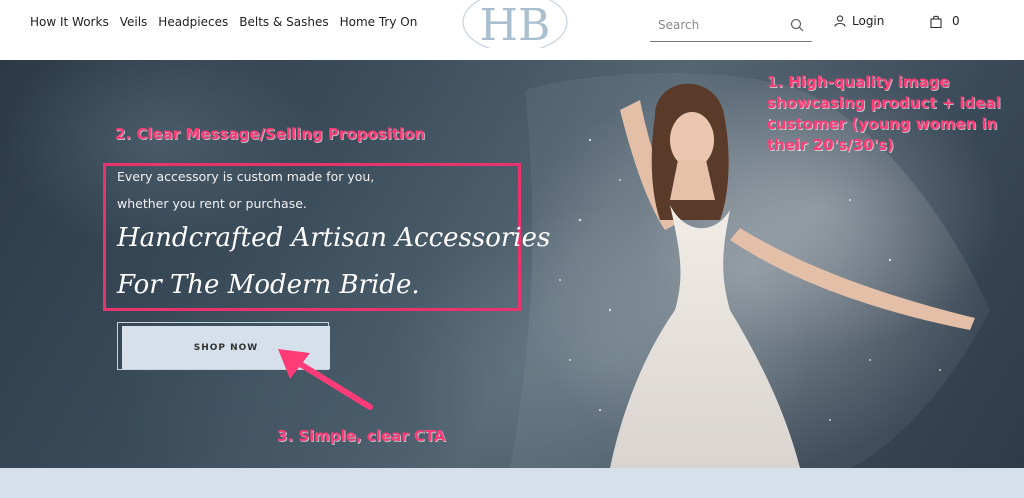 The width and height of the screenshot is (1024, 498). Describe the element at coordinates (212, 203) in the screenshot. I see `hero-subtext-line2: whether you rent or purchase.` at that location.